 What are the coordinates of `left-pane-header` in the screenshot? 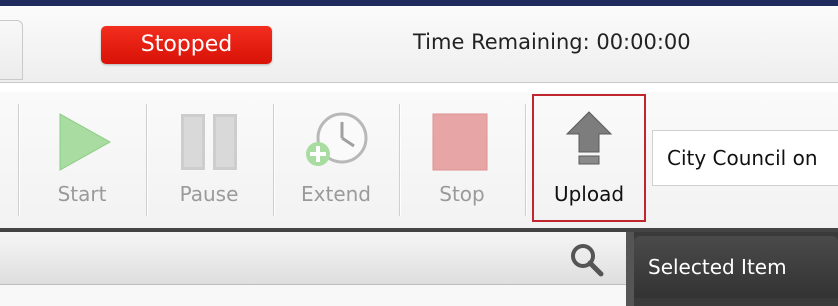 It's located at (313, 258).